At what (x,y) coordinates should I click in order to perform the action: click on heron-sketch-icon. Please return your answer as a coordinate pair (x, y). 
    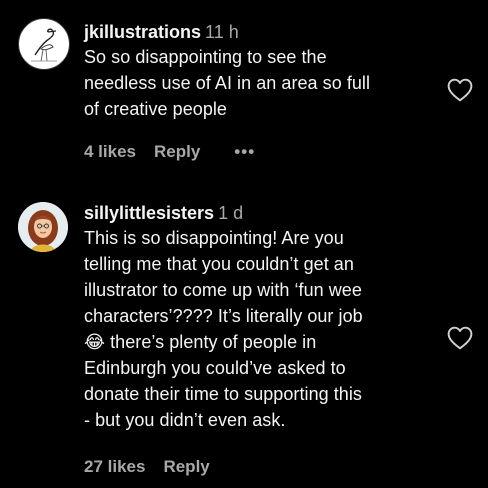
    Looking at the image, I should click on (44, 44).